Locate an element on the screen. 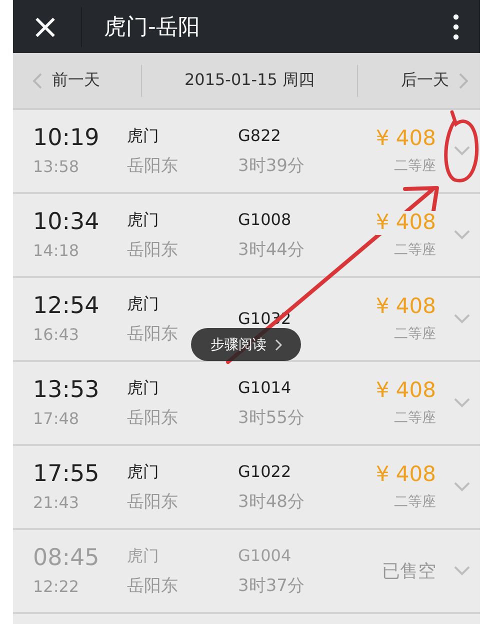 The width and height of the screenshot is (500, 624). departure-time: 12:54 is located at coordinates (66, 307).